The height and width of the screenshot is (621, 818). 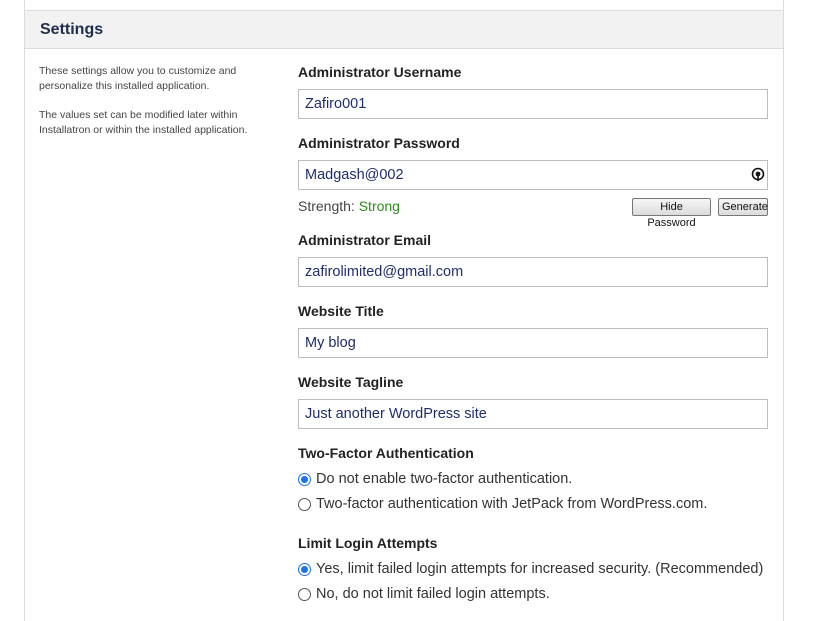 What do you see at coordinates (341, 311) in the screenshot?
I see `website-title-label: Website Title` at bounding box center [341, 311].